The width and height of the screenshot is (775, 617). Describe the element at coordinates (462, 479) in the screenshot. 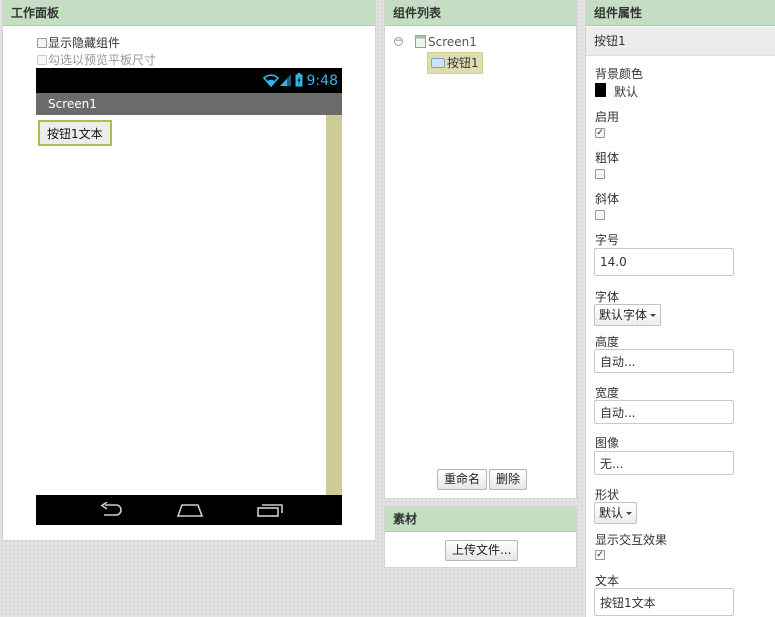

I see `rename-button: 重命名` at that location.